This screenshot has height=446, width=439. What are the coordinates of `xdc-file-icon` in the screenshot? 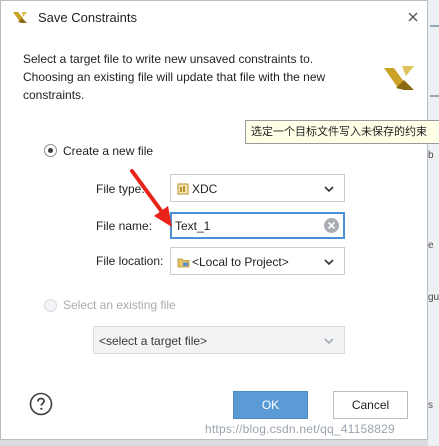 It's located at (183, 189).